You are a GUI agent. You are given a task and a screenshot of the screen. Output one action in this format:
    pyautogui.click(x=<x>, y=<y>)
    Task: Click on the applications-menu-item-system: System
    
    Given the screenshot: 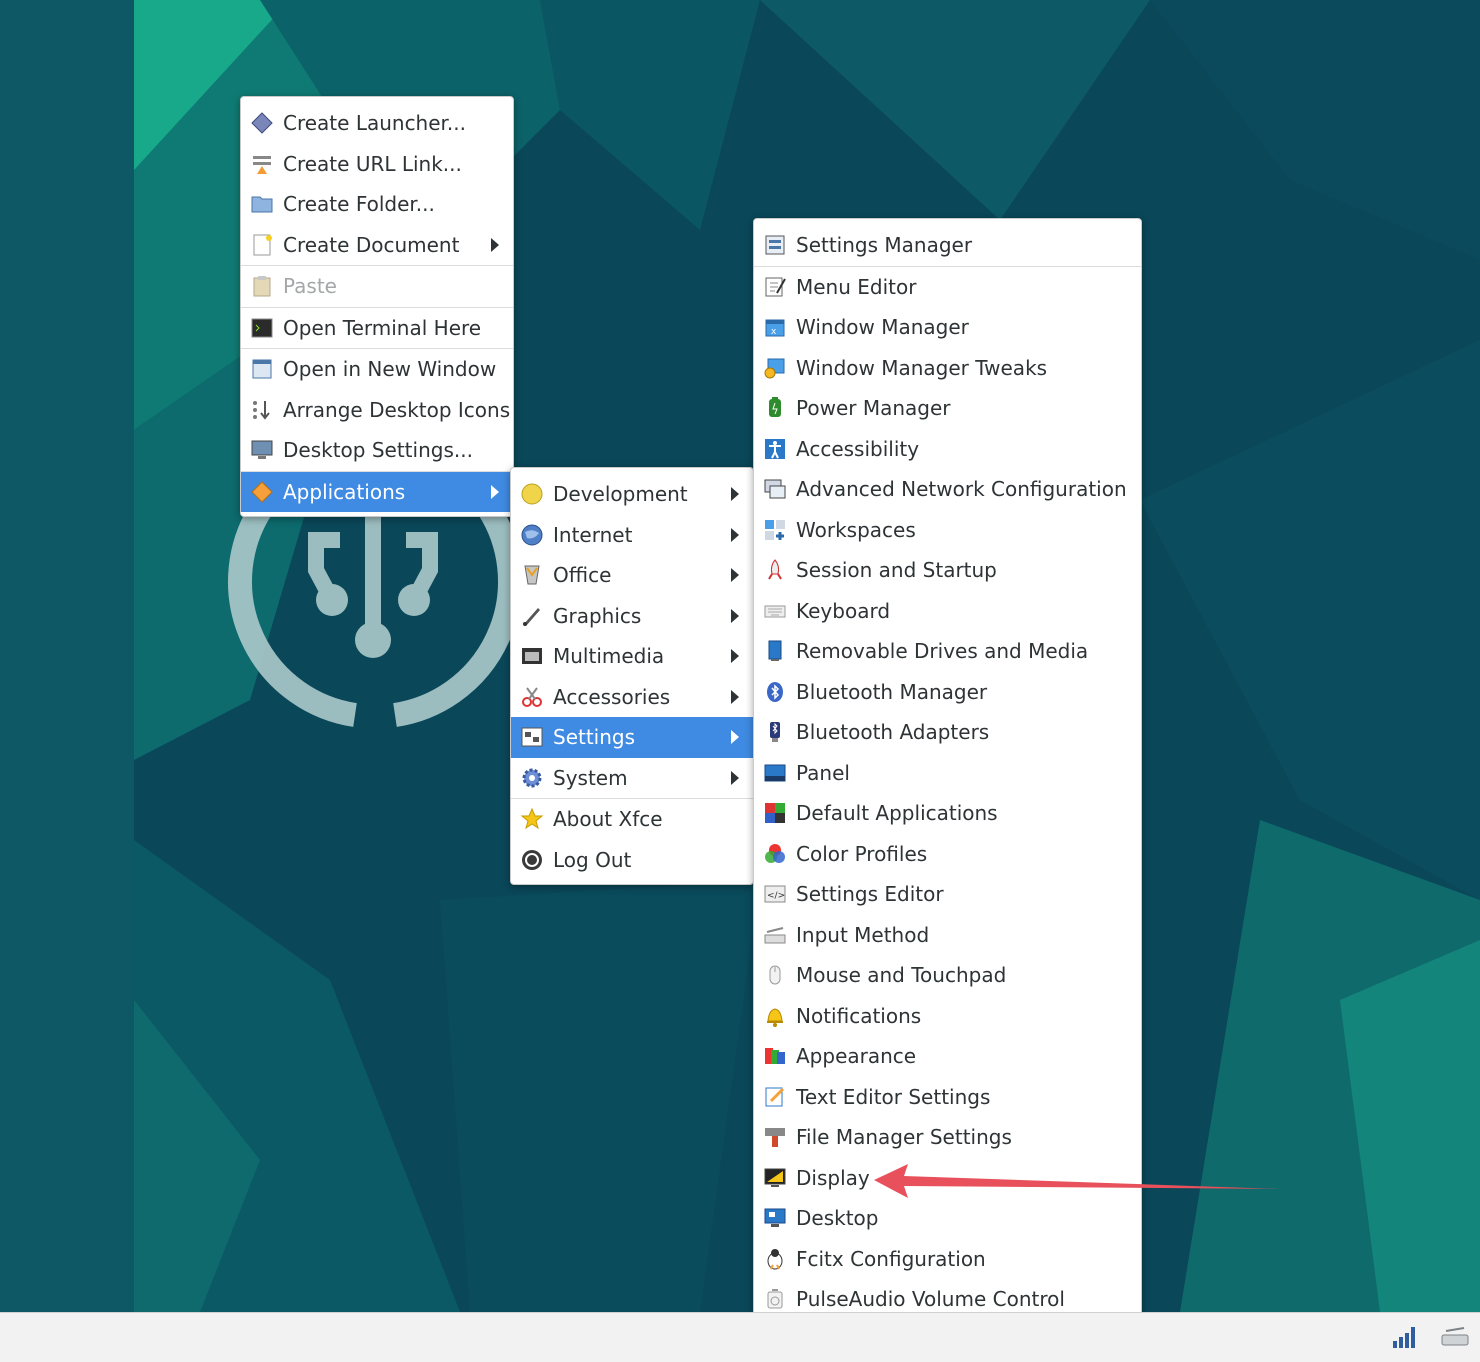 What is the action you would take?
    pyautogui.click(x=632, y=778)
    